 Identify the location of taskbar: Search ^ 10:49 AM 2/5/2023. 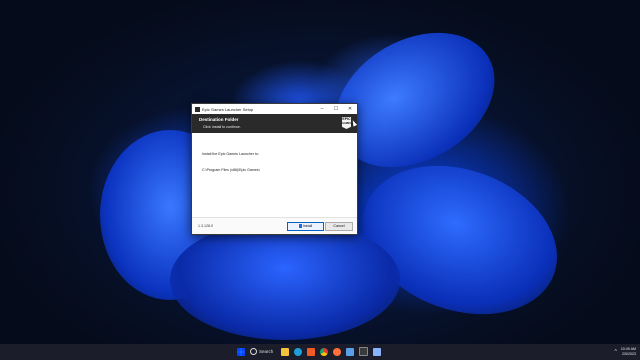
(320, 352).